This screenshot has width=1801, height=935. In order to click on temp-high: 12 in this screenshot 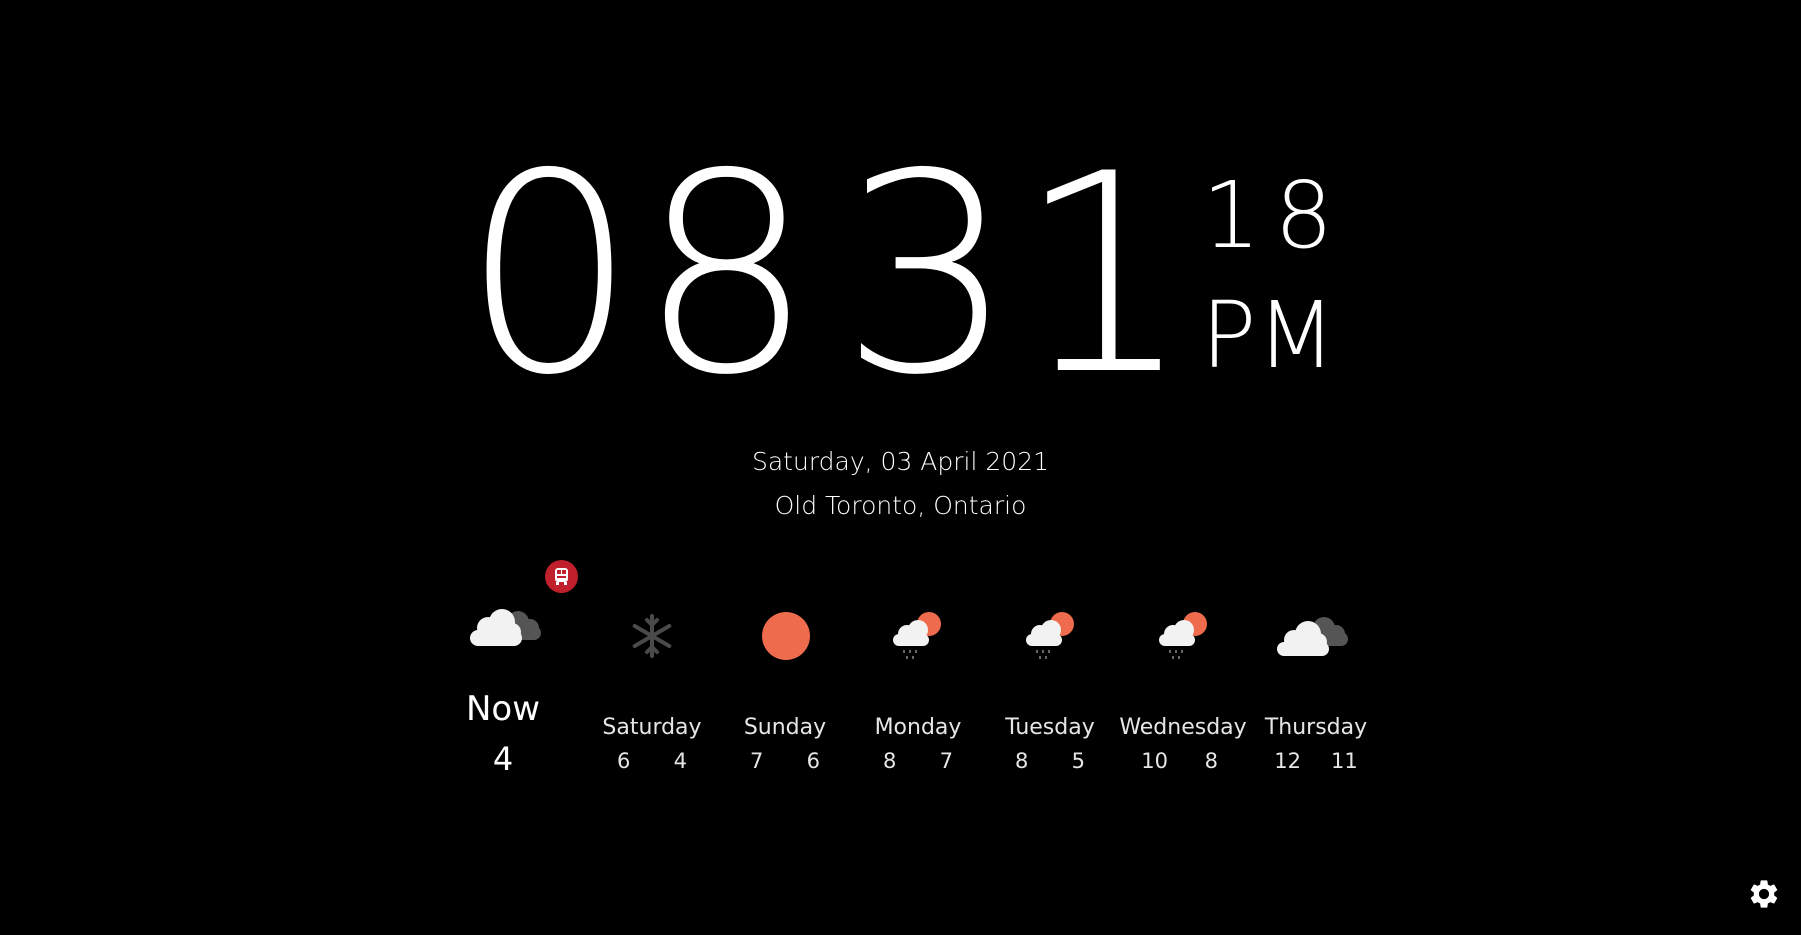, I will do `click(1288, 761)`.